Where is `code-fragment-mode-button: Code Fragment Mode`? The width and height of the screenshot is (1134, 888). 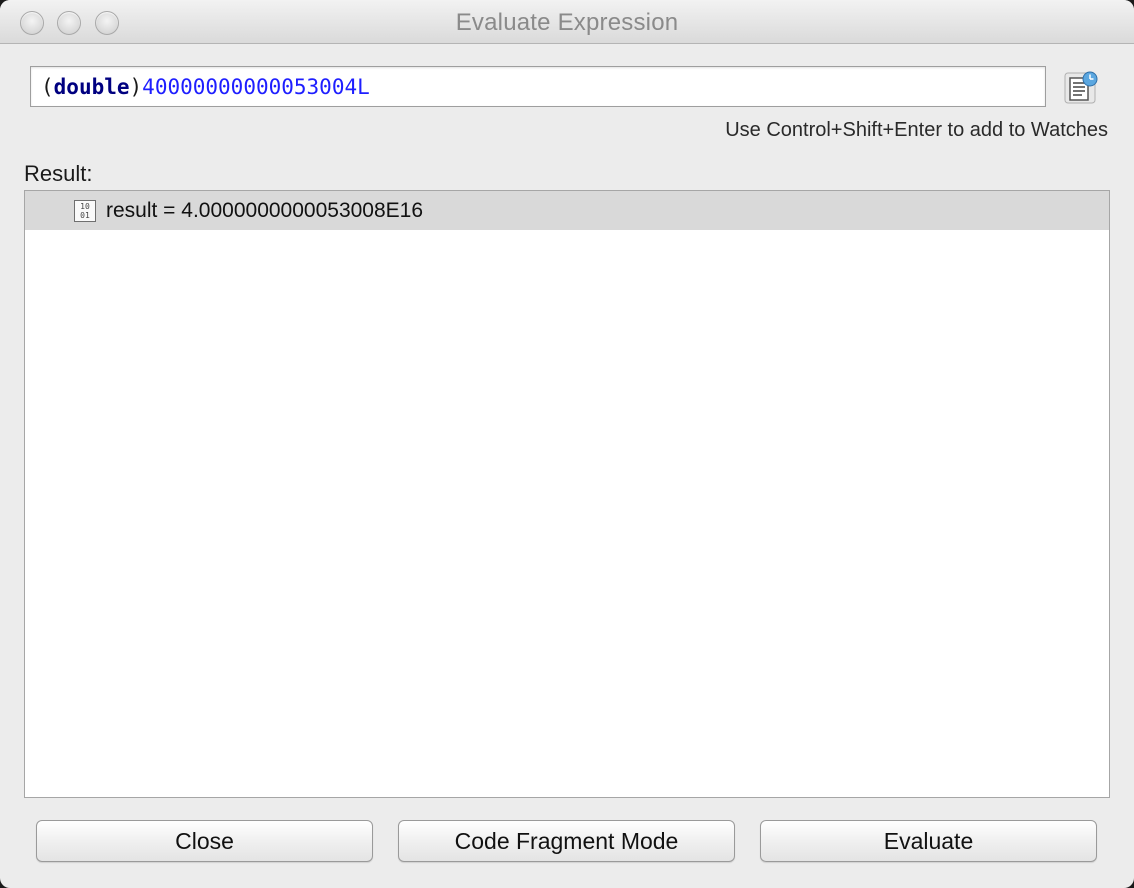
code-fragment-mode-button: Code Fragment Mode is located at coordinates (566, 841).